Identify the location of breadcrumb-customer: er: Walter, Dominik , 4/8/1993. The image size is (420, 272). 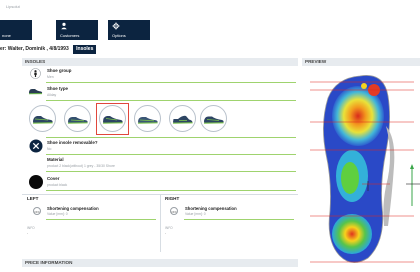
(34, 49).